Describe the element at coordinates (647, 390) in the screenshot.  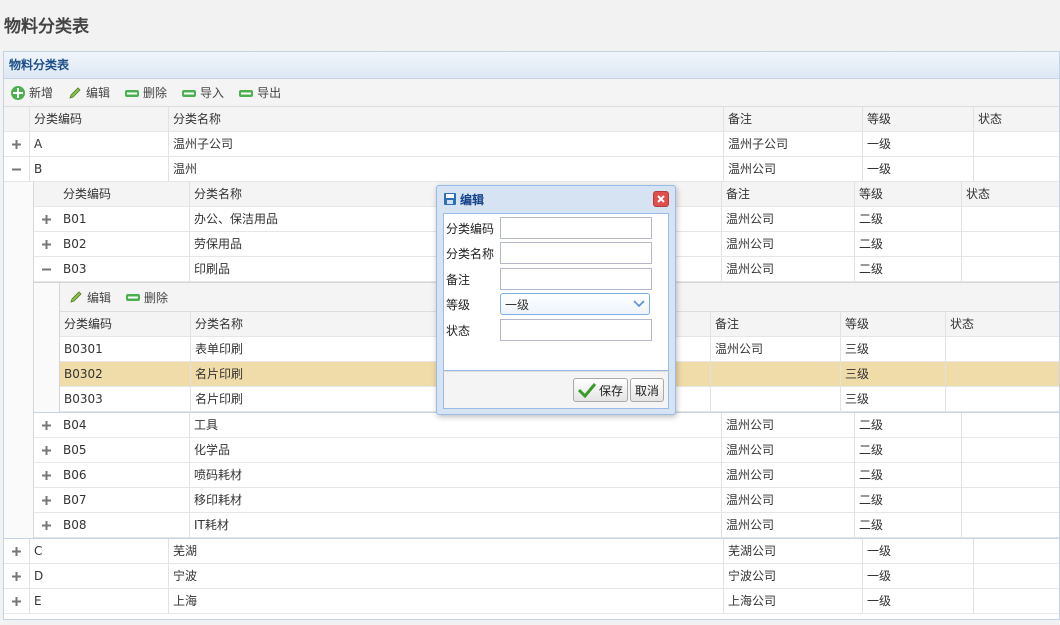
I see `cancel-button: 取消` at that location.